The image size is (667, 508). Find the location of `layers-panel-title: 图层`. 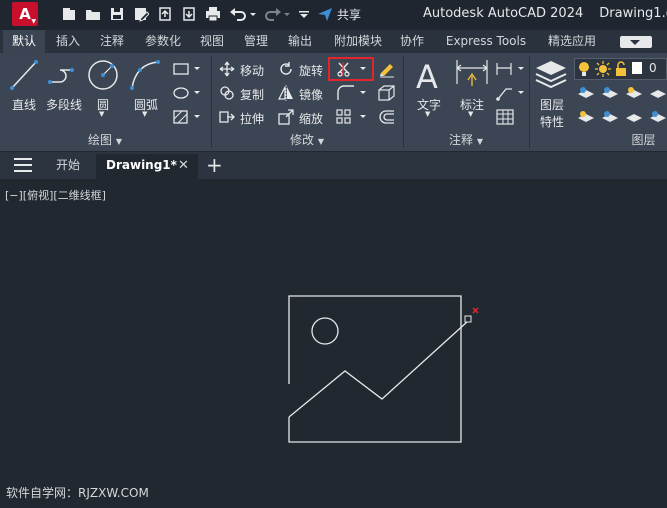

layers-panel-title: 图层 is located at coordinates (643, 140).